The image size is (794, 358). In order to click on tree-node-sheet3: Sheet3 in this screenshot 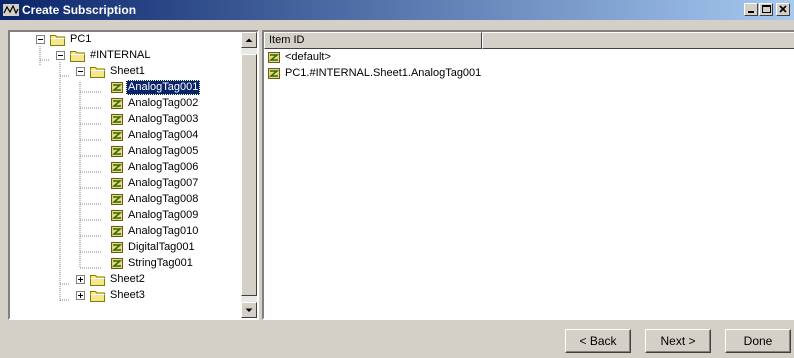, I will do `click(124, 295)`.